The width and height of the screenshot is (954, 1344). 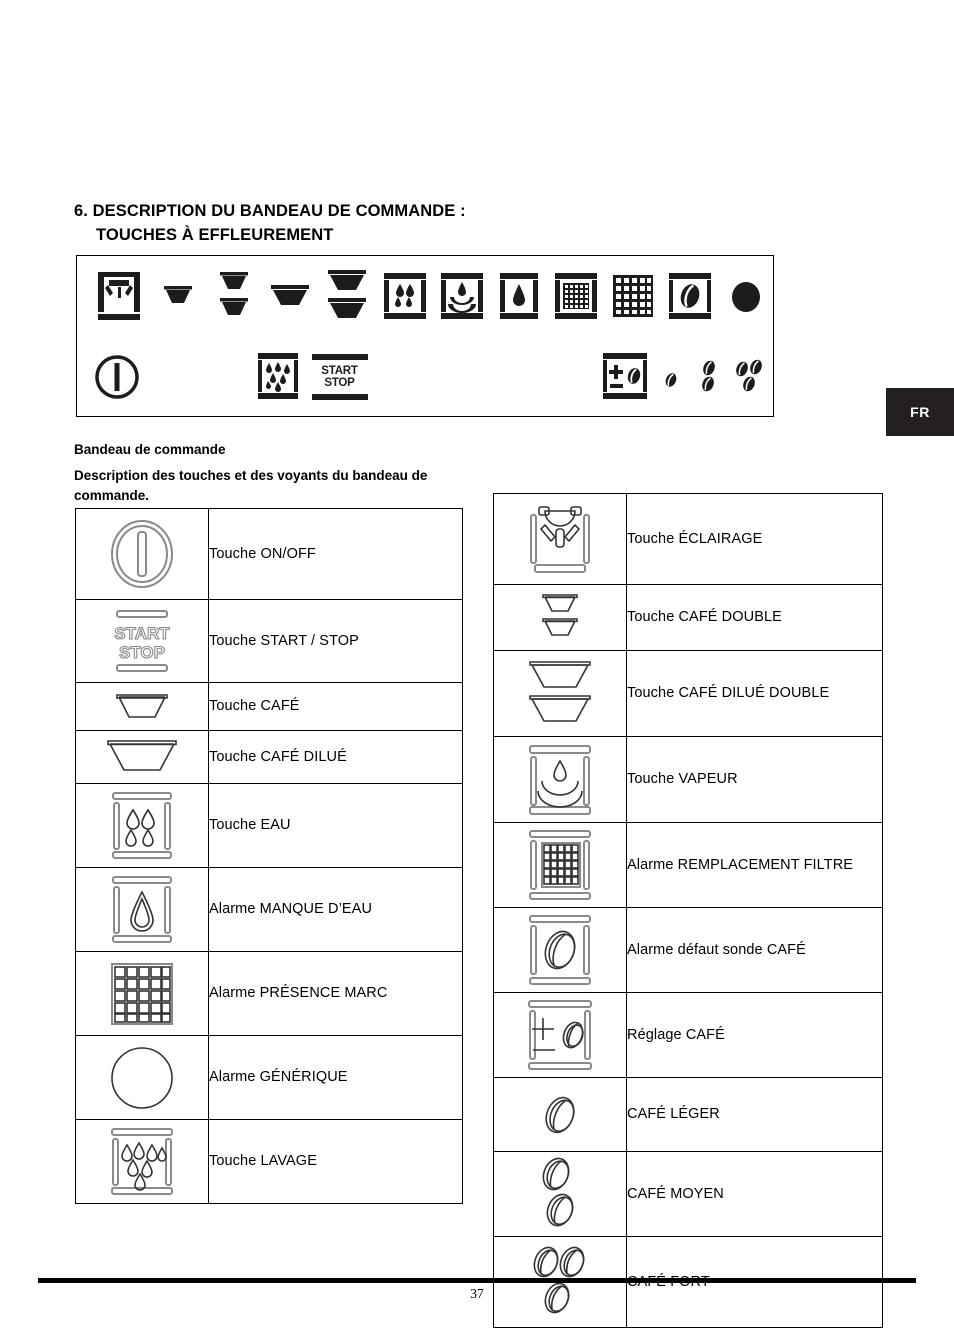 I want to click on table-row: Touche VAPEUR, so click(x=688, y=779).